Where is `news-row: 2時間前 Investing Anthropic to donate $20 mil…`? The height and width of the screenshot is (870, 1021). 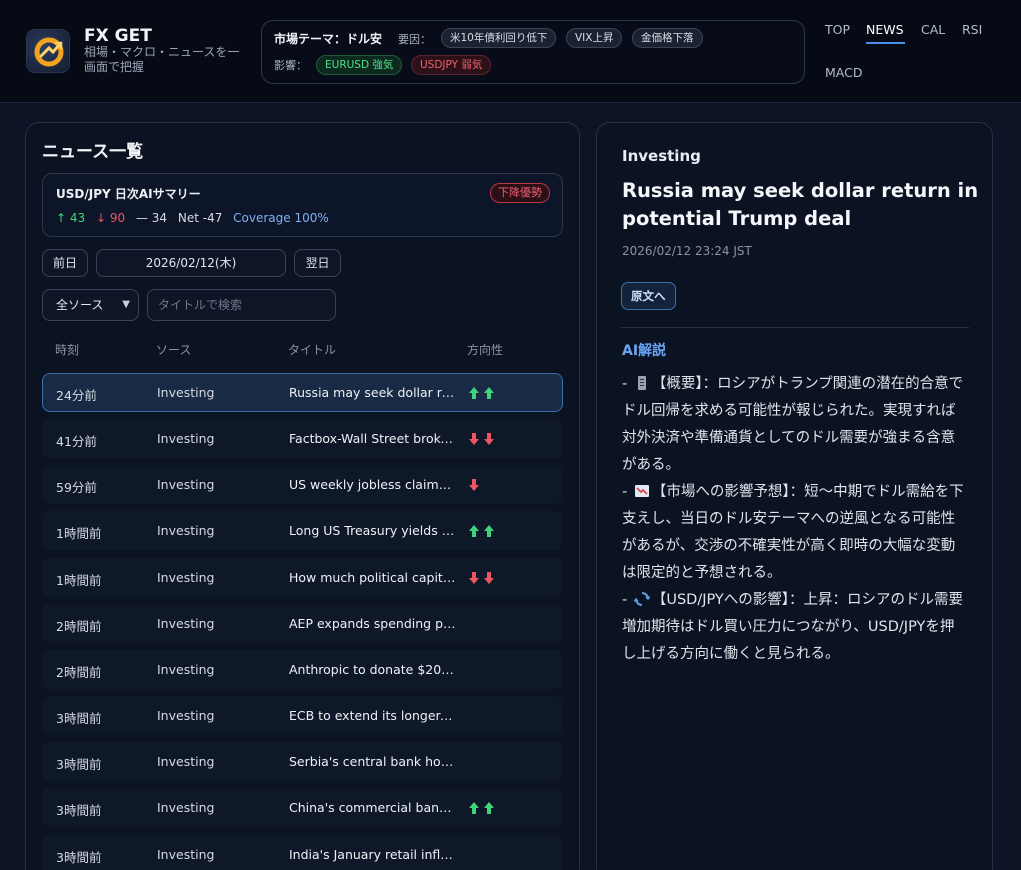 news-row: 2時間前 Investing Anthropic to donate $20 mil… is located at coordinates (302, 669).